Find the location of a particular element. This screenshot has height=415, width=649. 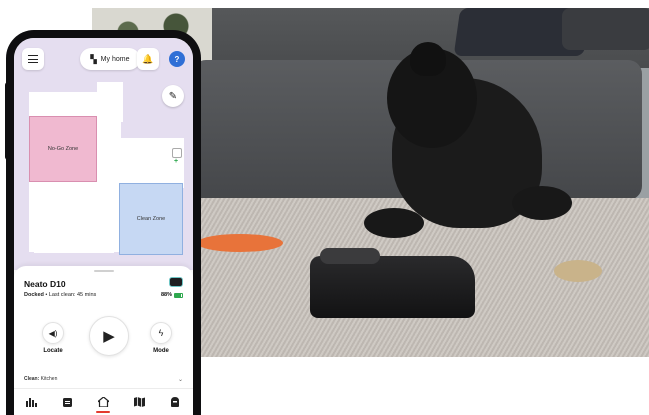

notifications-button: 🔔 is located at coordinates (148, 59).